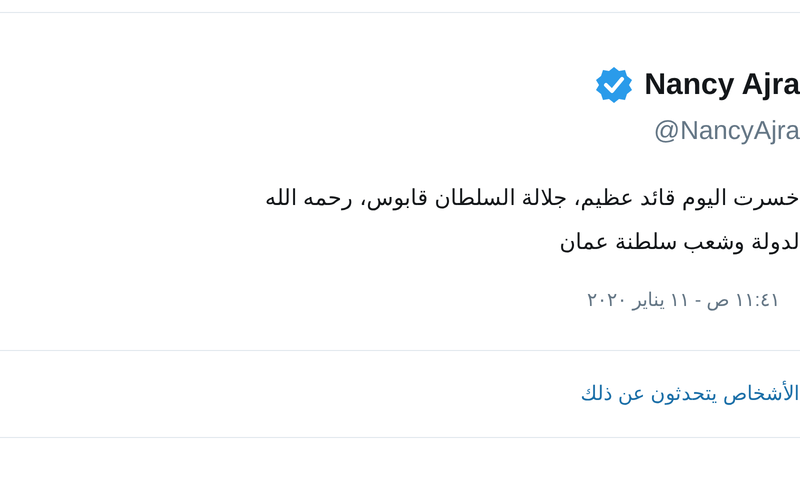  I want to click on tweet-timestamp: ١١:٤١ ص - ١١ يناير ٢٠٢٠, so click(683, 301).